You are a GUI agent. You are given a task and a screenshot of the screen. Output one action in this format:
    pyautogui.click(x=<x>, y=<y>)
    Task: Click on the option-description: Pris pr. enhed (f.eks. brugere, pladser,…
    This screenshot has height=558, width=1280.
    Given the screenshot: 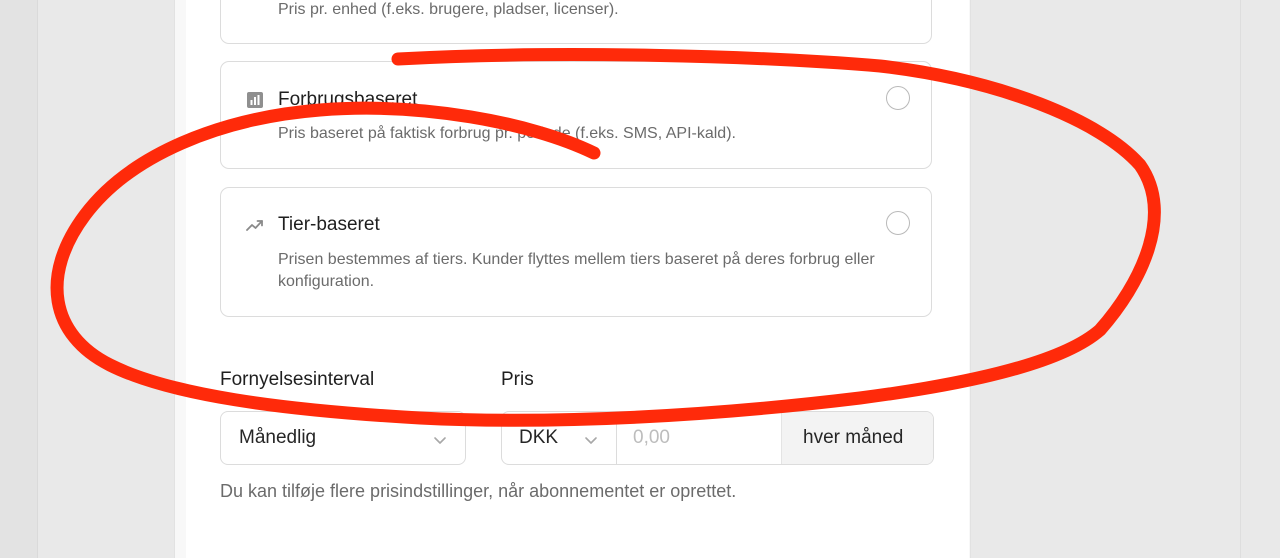 What is the action you would take?
    pyautogui.click(x=448, y=9)
    